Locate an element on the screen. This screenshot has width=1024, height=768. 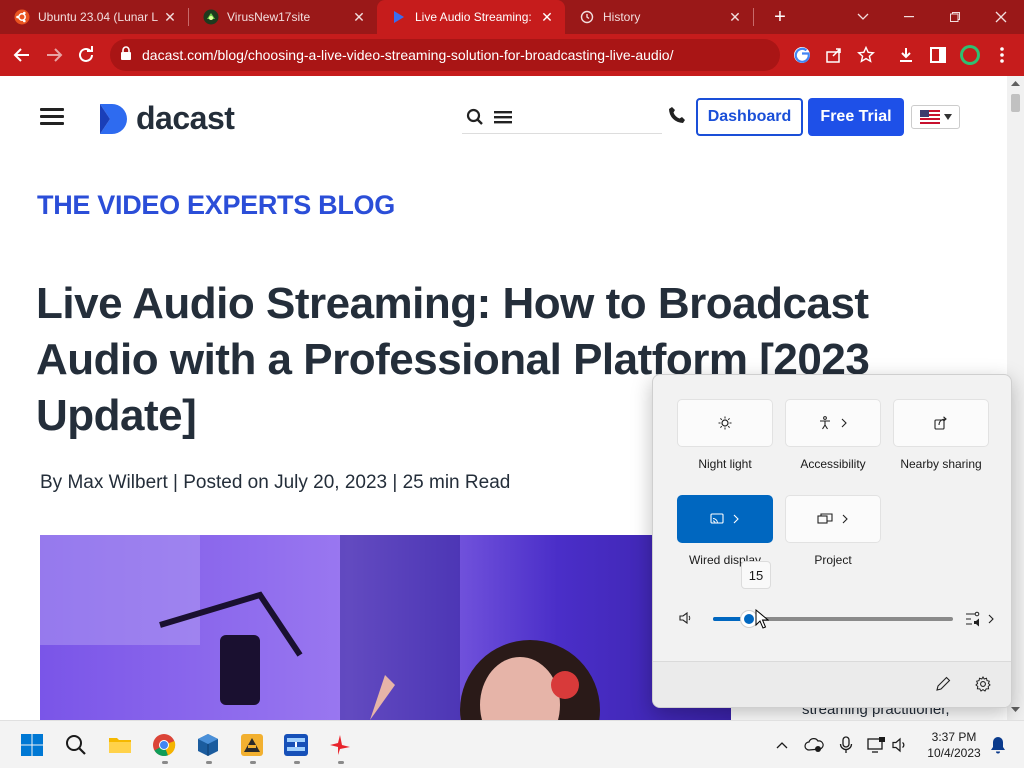
windows-taskbar: 3:37 PM 10/4/2023 is located at coordinates (512, 744).